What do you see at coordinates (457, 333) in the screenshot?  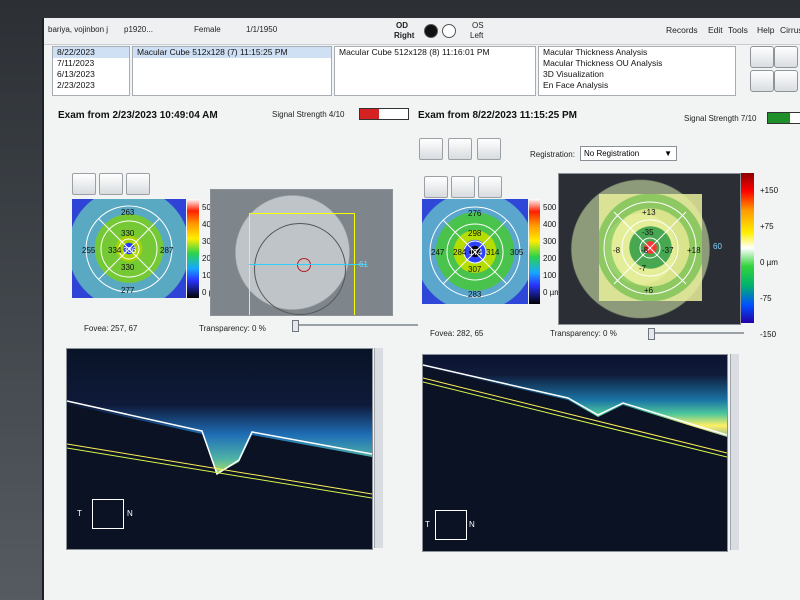 I see `right-fovea-label: Fovea: 282, 65` at bounding box center [457, 333].